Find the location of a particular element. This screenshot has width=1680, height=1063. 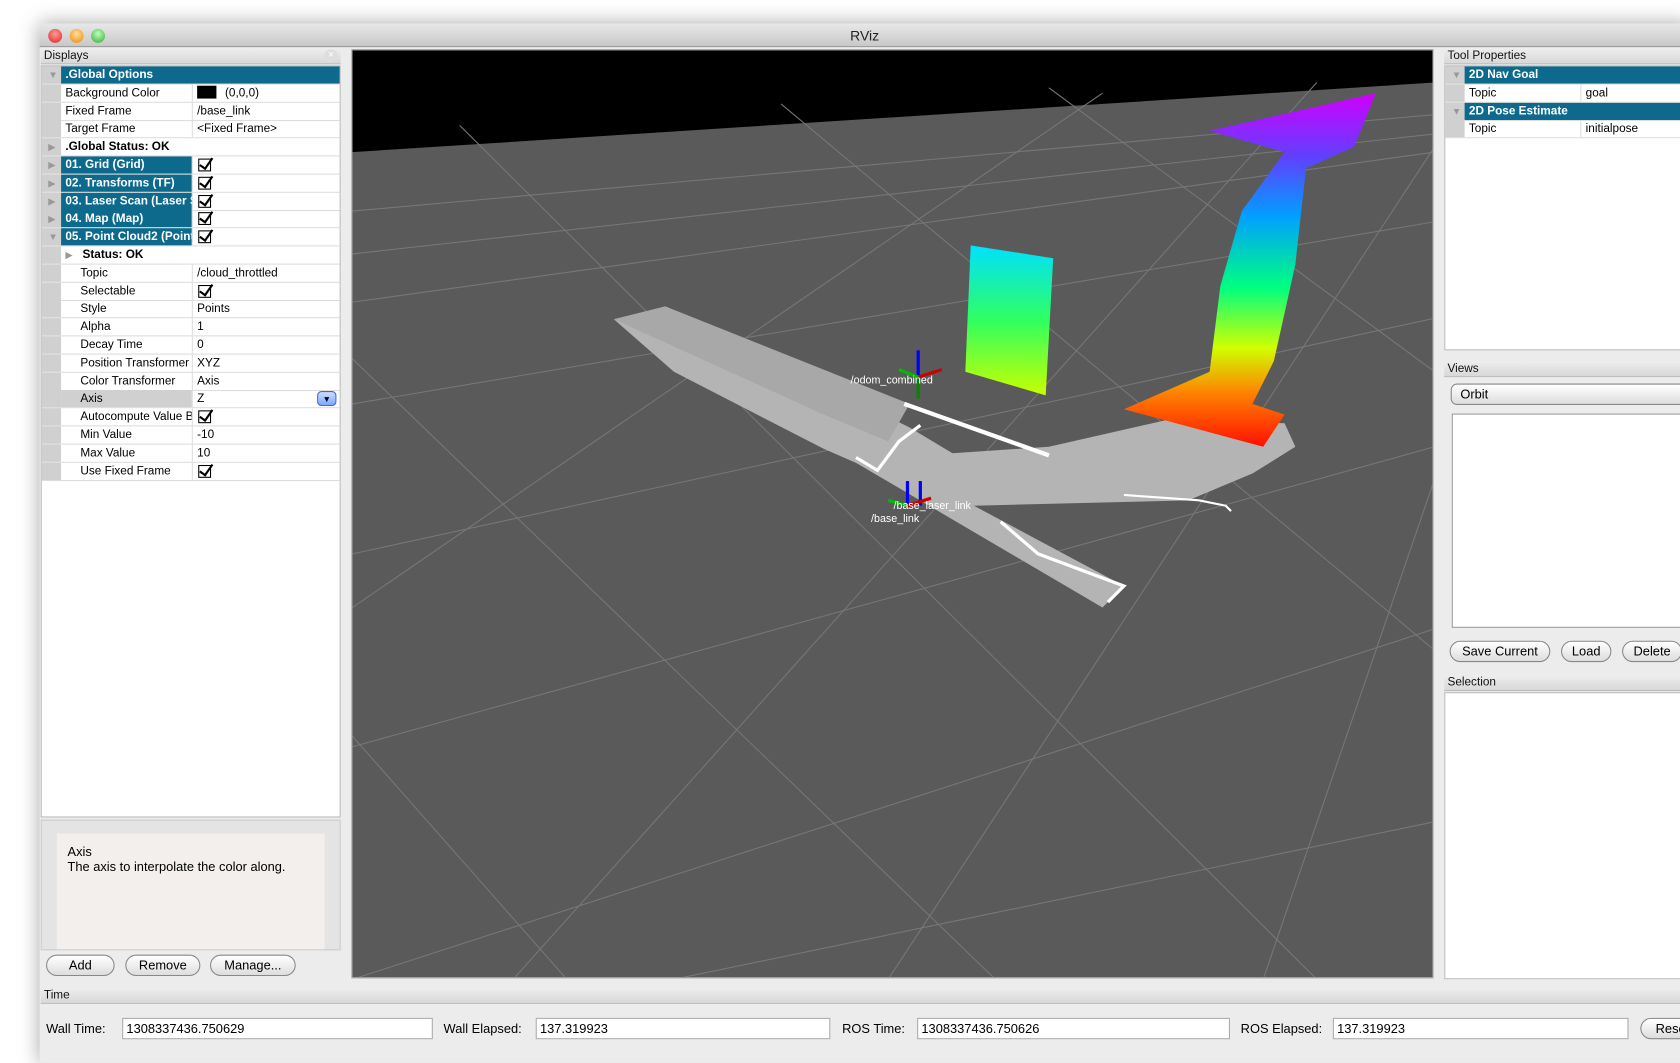

tree-row: Position Transformer XYZ is located at coordinates (190, 363).